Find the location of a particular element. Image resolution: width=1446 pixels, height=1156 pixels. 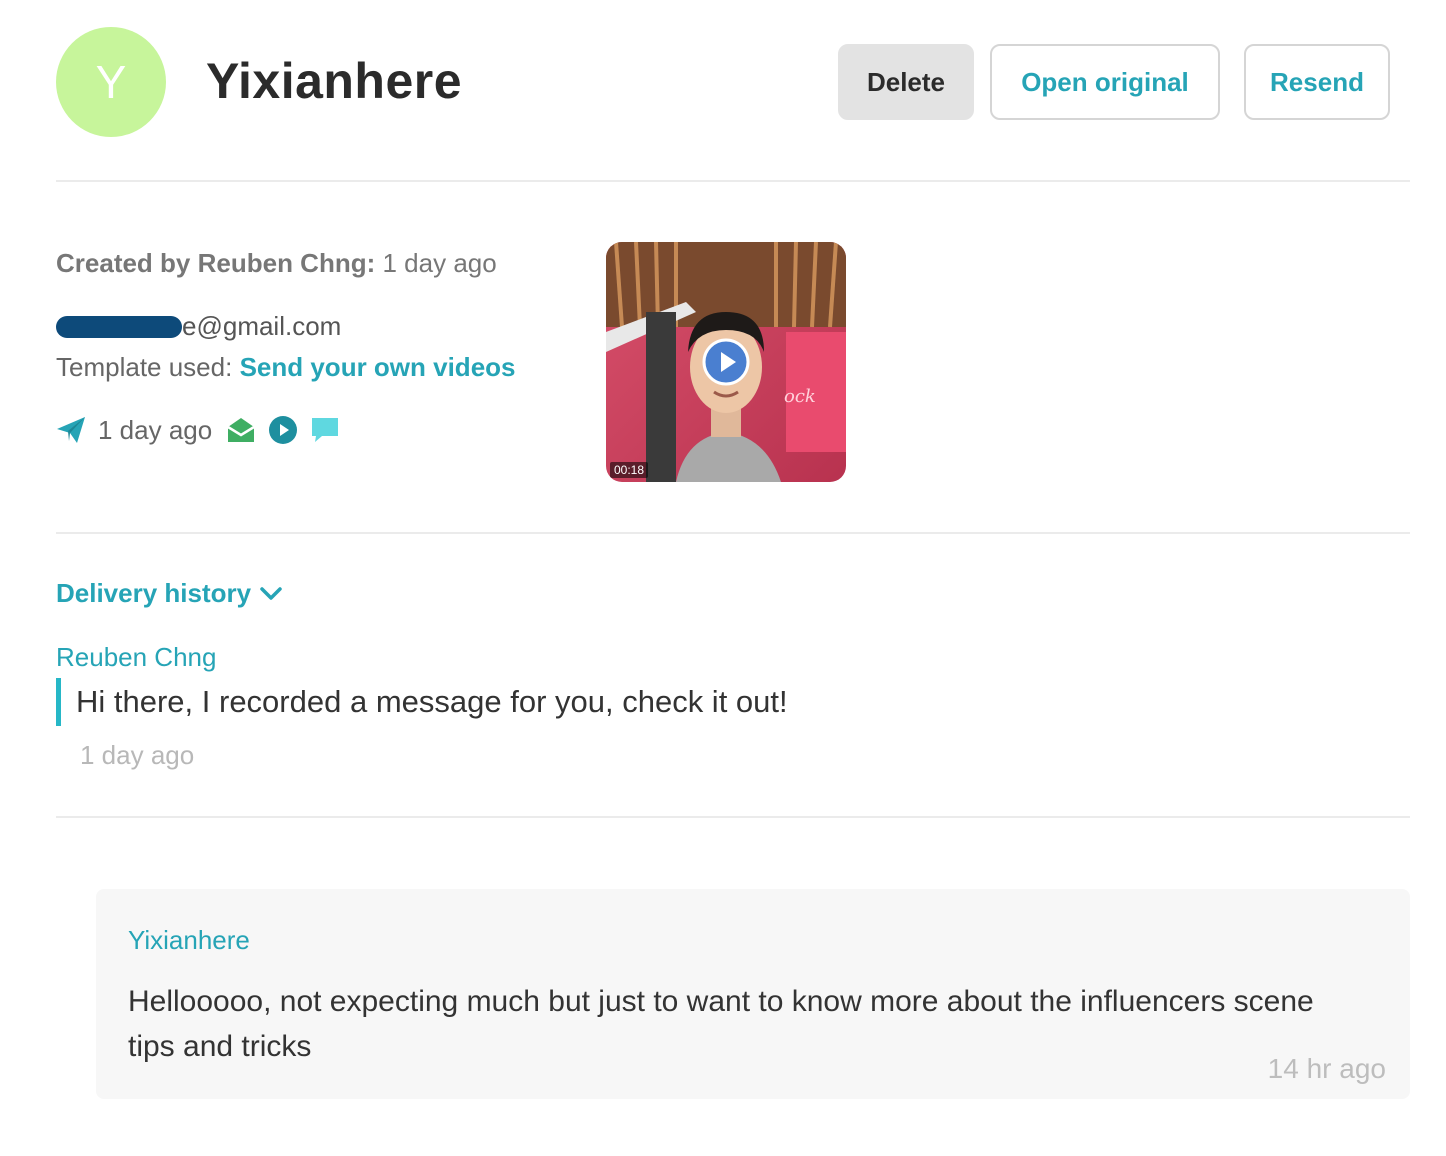

play-icon is located at coordinates (726, 362).